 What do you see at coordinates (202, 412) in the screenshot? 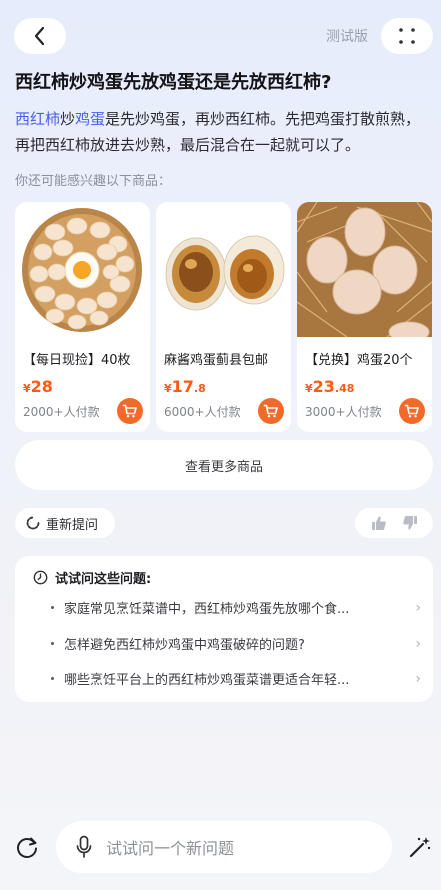
I see `product-sold-count: 6000+人付款` at bounding box center [202, 412].